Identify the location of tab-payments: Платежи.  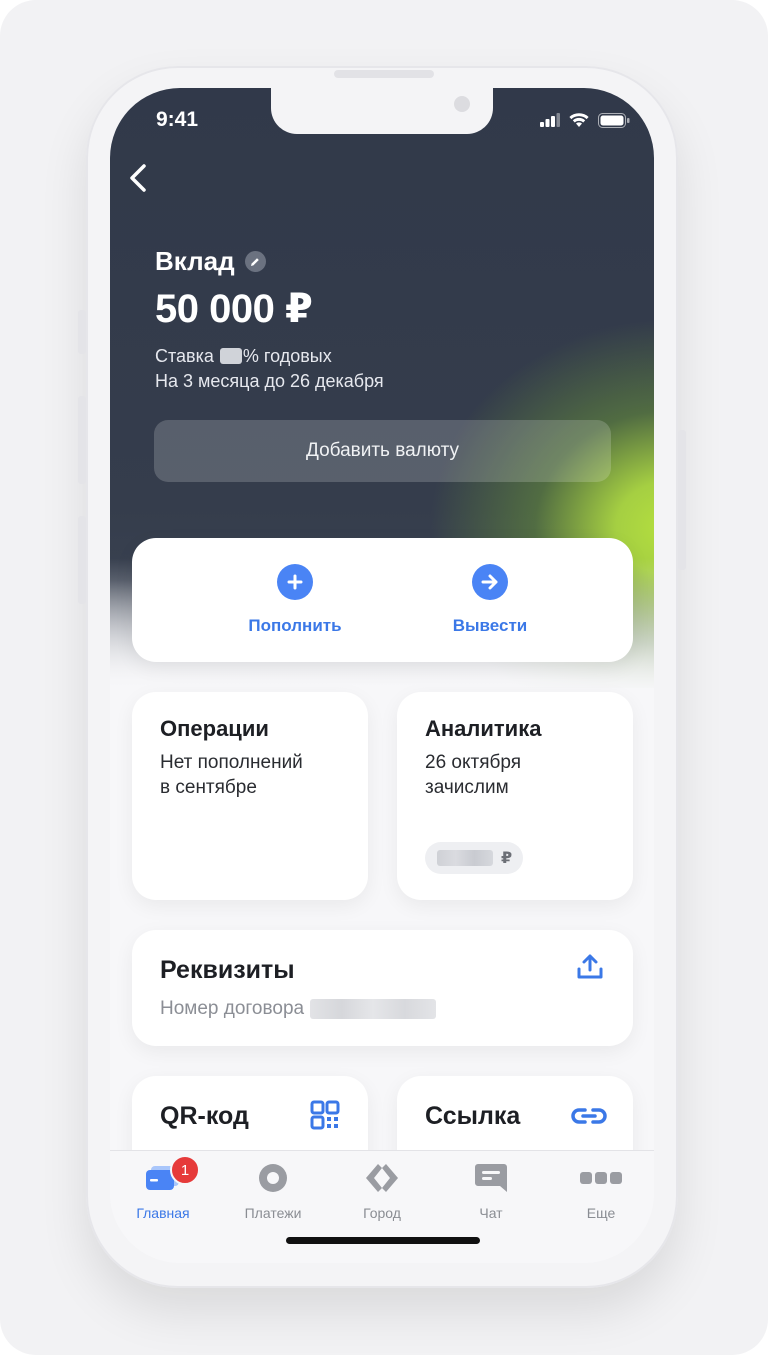
(273, 1191).